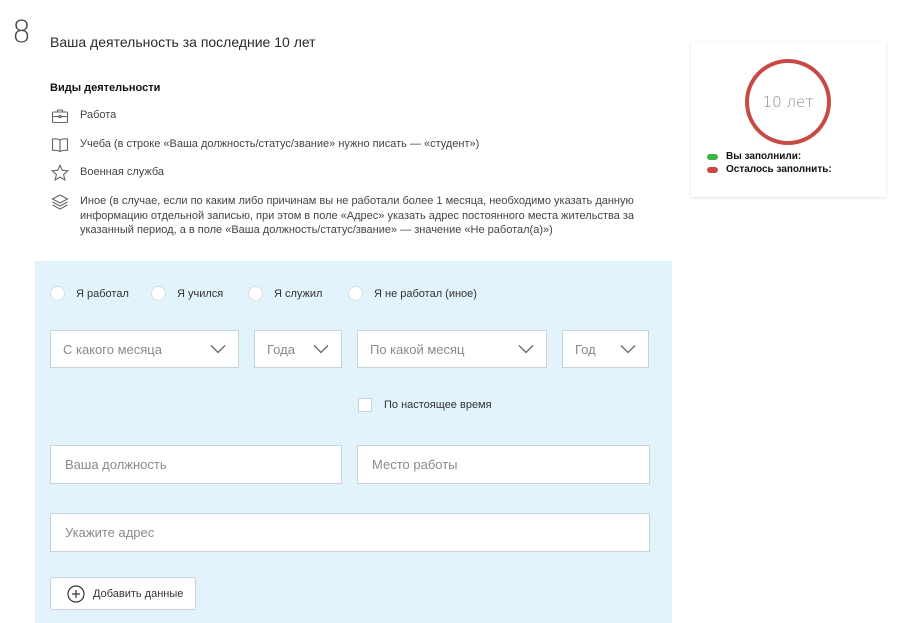 Image resolution: width=902 pixels, height=623 pixels. I want to click on from-month-select: С какого месяца, so click(144, 349).